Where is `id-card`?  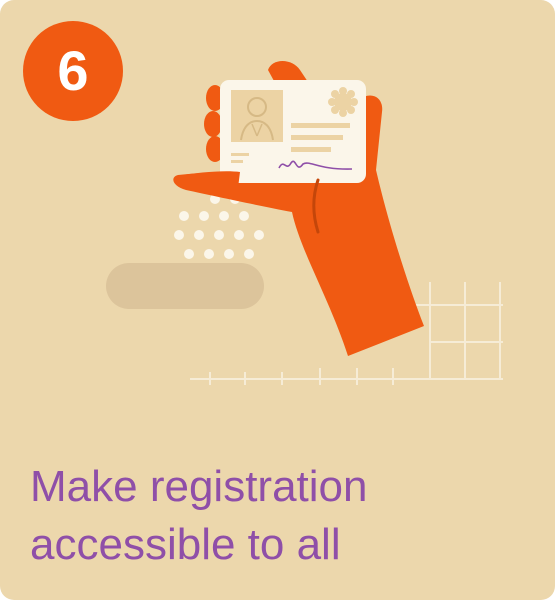
id-card is located at coordinates (293, 131).